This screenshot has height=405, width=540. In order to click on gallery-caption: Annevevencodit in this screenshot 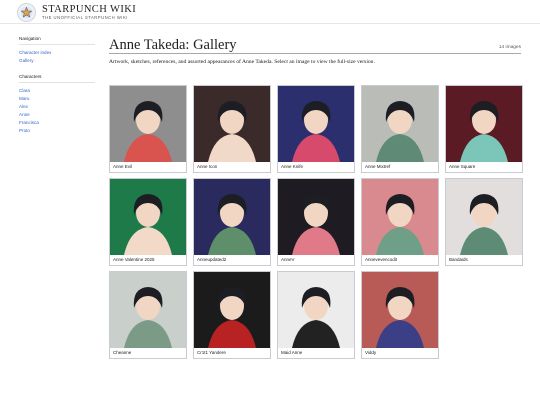, I will do `click(381, 259)`.